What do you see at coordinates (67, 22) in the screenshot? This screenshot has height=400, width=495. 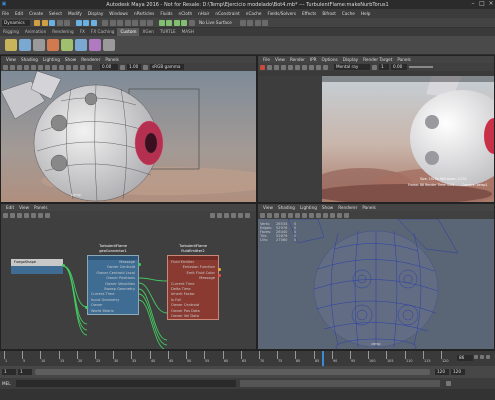 I see `redo-icon` at bounding box center [67, 22].